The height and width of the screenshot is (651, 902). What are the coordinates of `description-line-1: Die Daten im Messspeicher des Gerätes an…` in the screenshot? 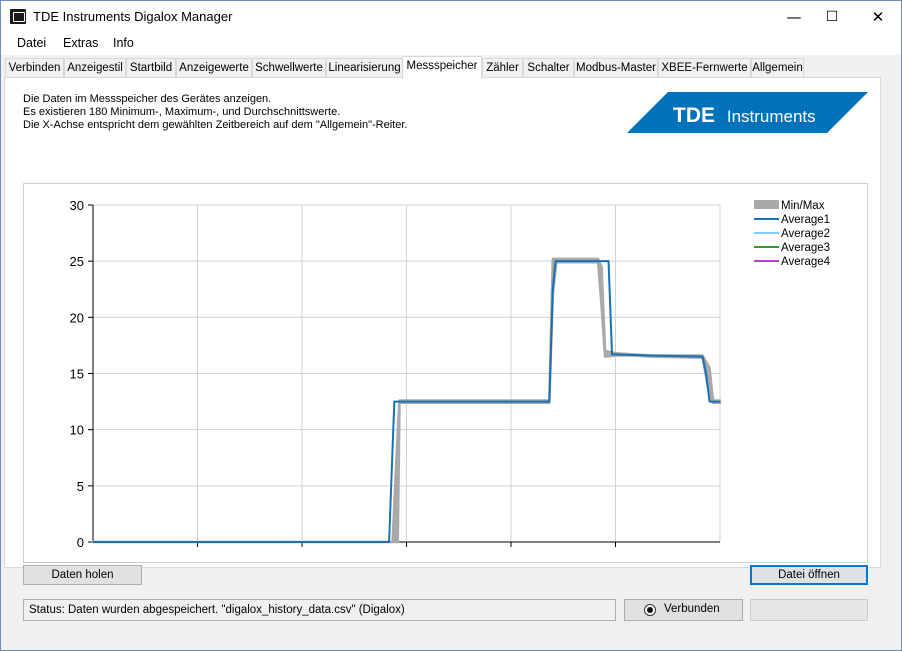 It's located at (147, 99).